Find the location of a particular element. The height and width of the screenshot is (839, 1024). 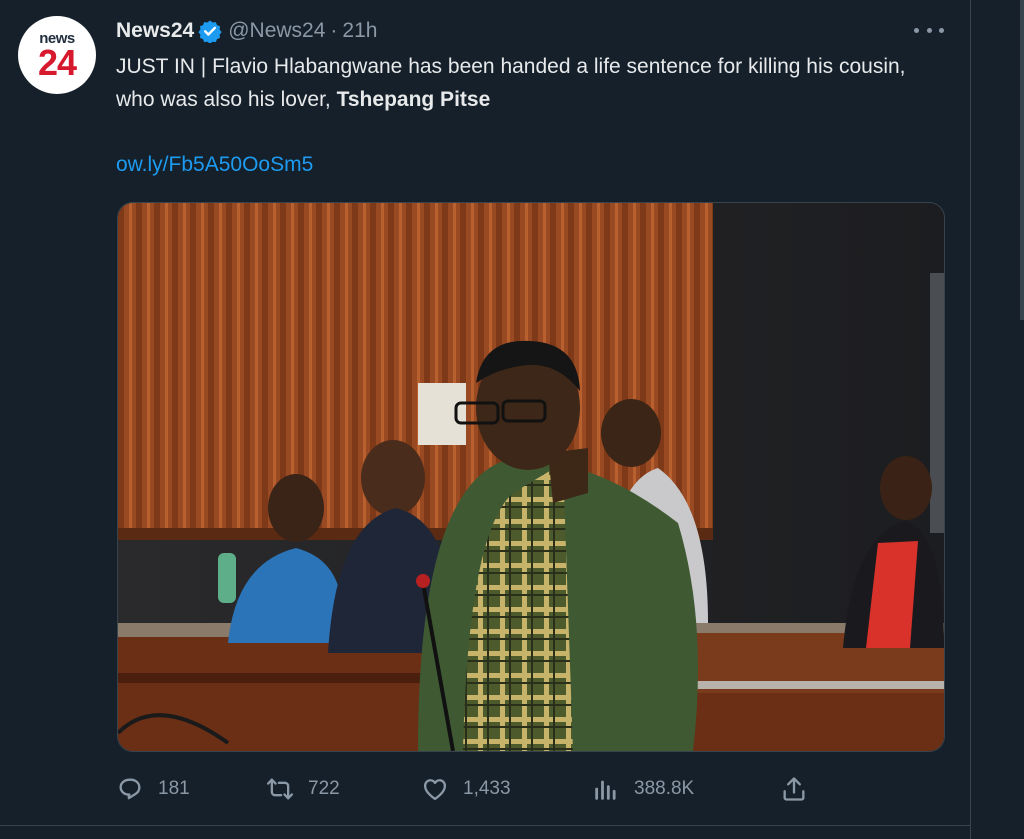

like-count: 1,433 is located at coordinates (487, 788).